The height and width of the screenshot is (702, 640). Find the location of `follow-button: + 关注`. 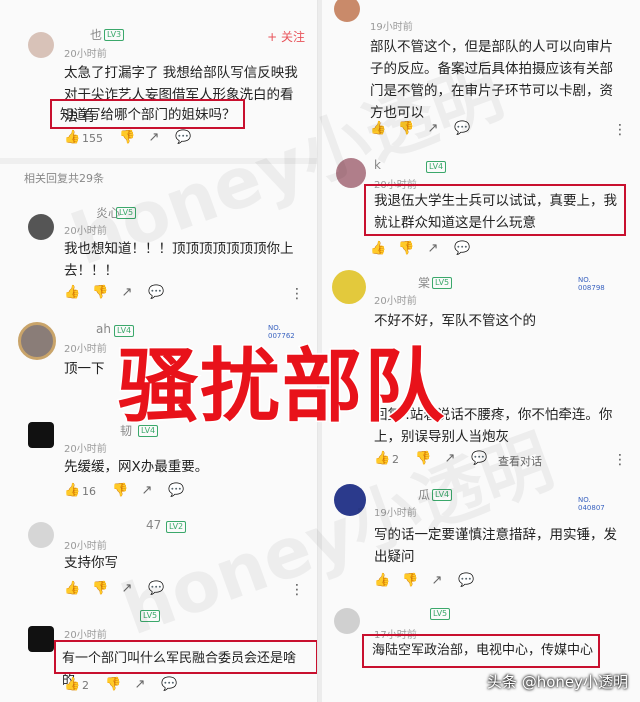

follow-button: + 关注 is located at coordinates (286, 36).